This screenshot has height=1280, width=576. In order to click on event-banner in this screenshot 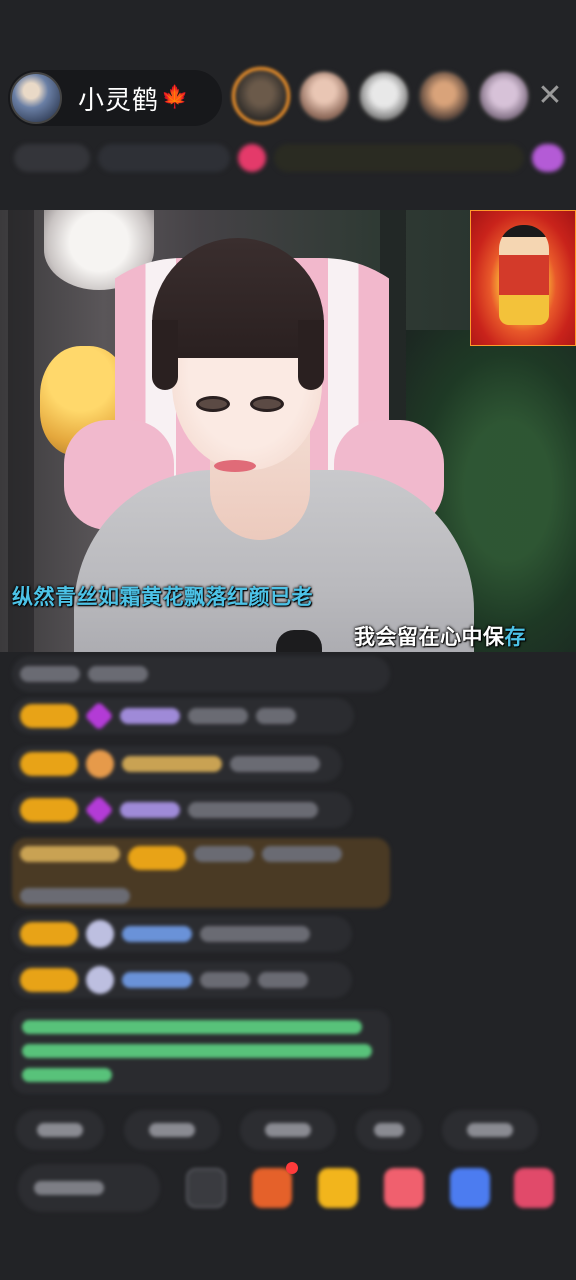, I will do `click(399, 158)`.